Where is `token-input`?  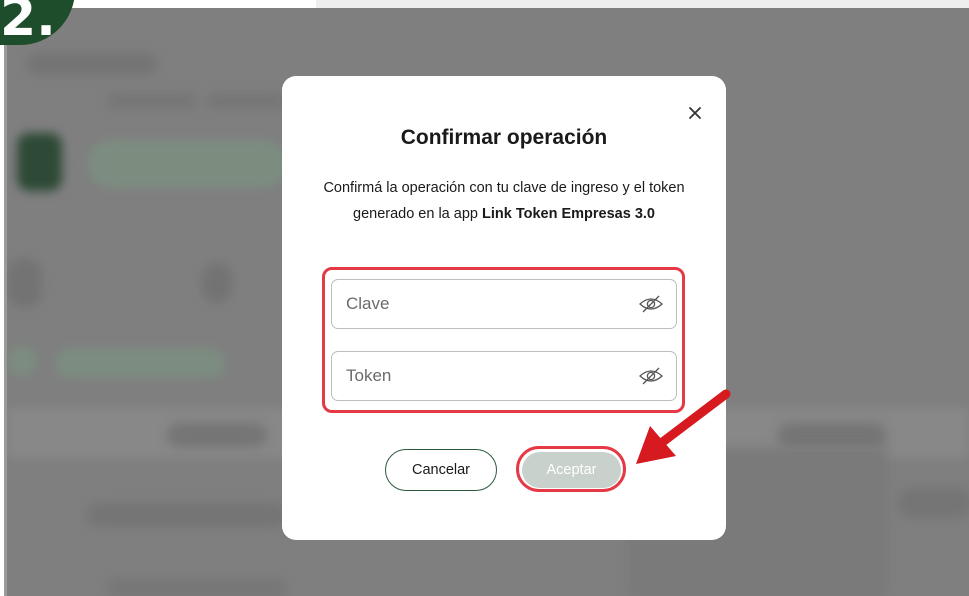 token-input is located at coordinates (486, 376).